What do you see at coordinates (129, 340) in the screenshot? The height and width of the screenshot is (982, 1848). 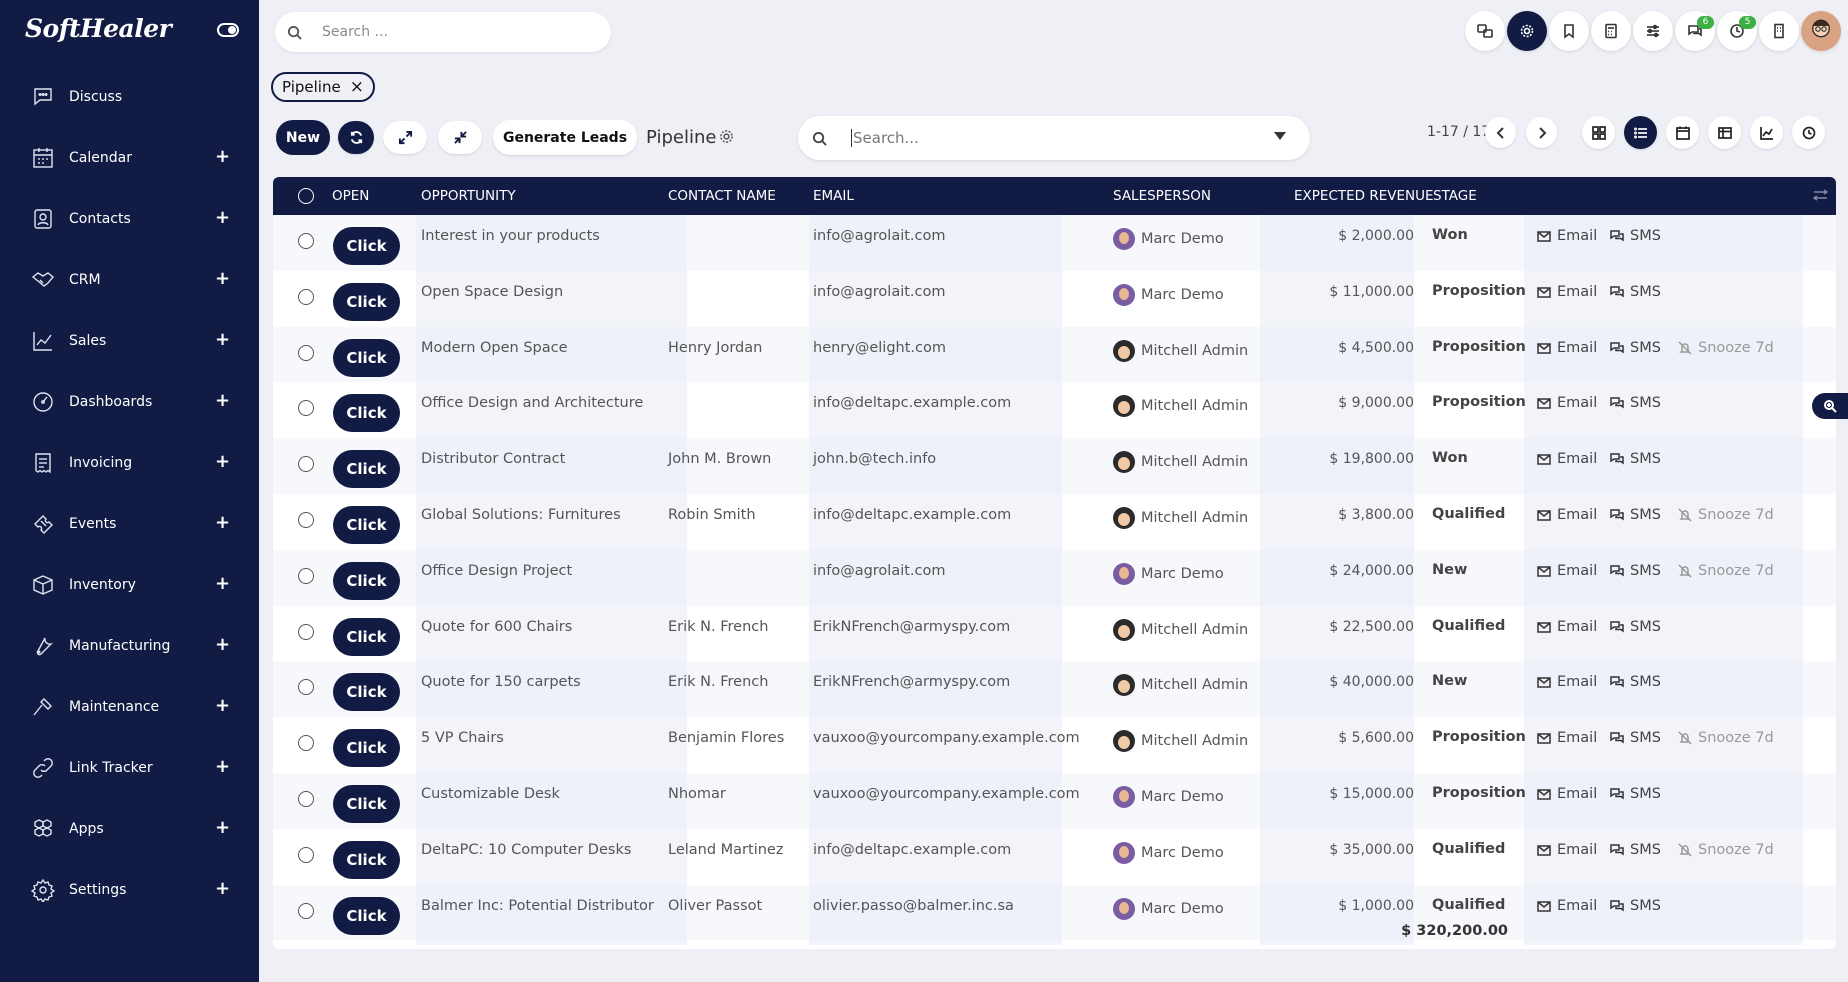 I see `sidebar-item-sales: Sales +` at bounding box center [129, 340].